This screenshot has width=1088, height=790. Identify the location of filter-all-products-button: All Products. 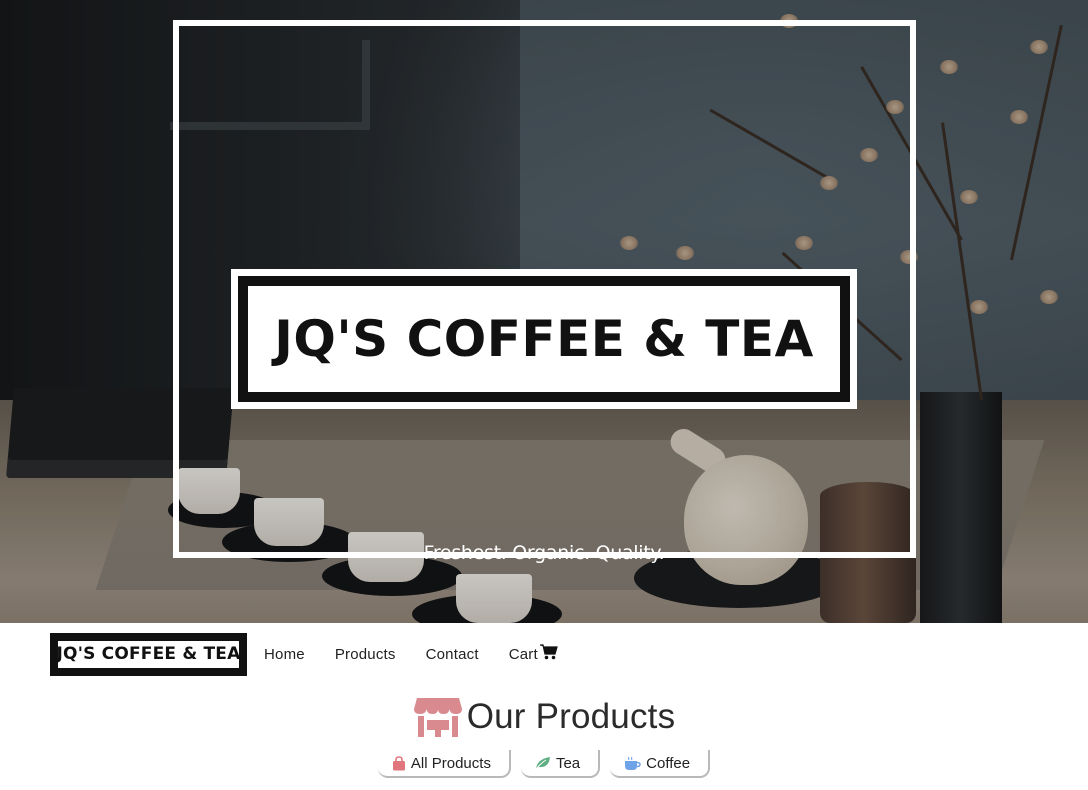
(444, 764).